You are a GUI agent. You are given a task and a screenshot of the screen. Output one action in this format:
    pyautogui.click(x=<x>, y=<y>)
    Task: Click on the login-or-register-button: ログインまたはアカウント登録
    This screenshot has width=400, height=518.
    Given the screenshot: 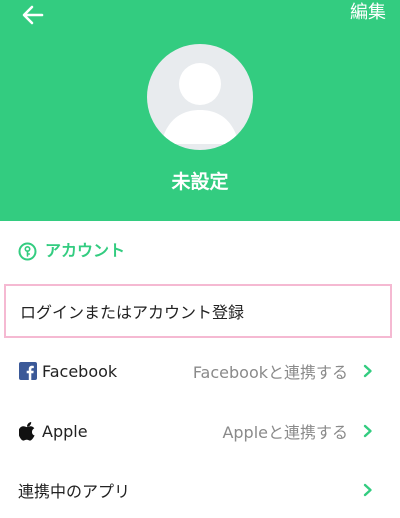 What is the action you would take?
    pyautogui.click(x=198, y=311)
    